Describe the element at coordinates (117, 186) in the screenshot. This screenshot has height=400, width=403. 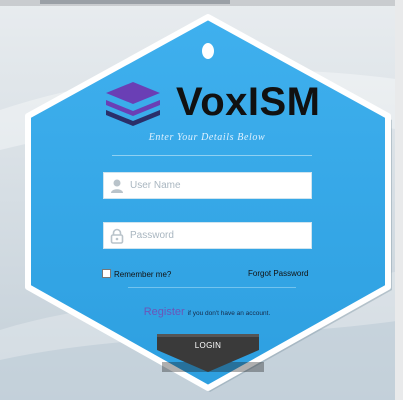
I see `user-icon` at that location.